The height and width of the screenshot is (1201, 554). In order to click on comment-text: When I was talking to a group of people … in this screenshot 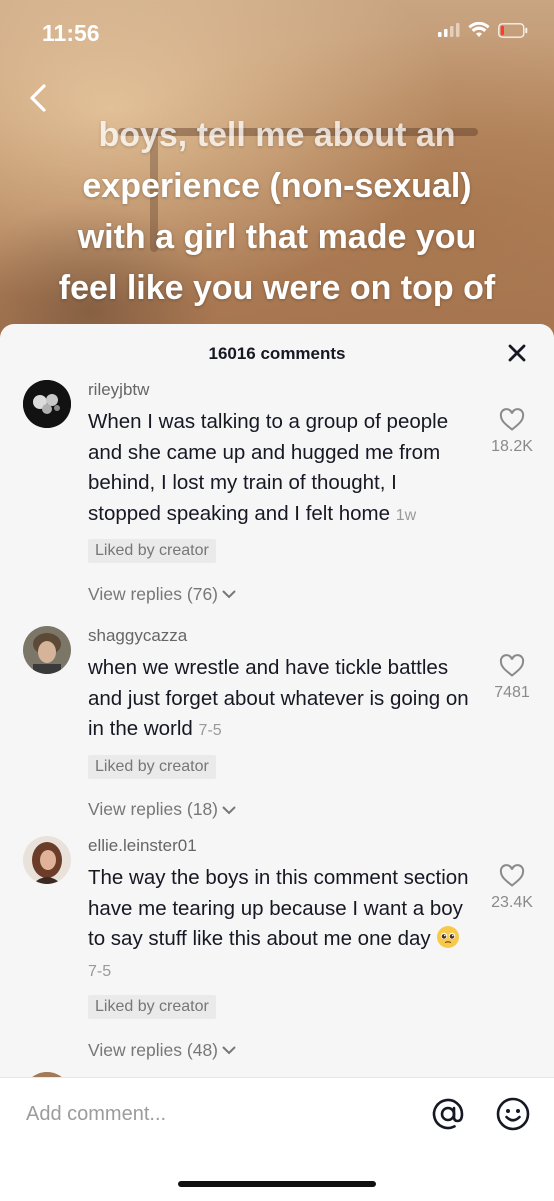, I will do `click(281, 469)`.